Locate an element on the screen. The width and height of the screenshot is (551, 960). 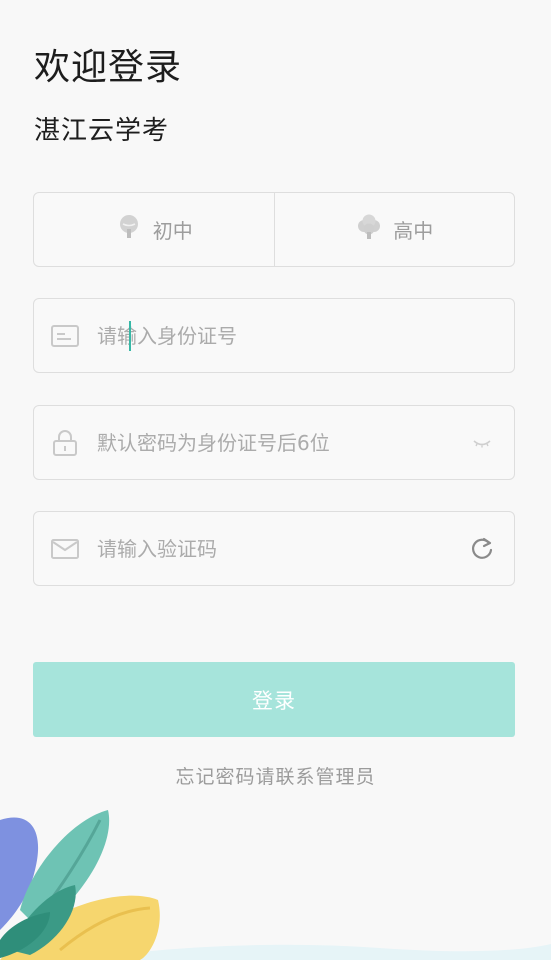
tree-icon is located at coordinates (369, 229).